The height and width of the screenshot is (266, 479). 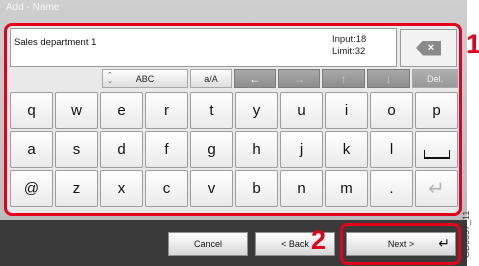 What do you see at coordinates (391, 188) in the screenshot?
I see `key-period: .` at bounding box center [391, 188].